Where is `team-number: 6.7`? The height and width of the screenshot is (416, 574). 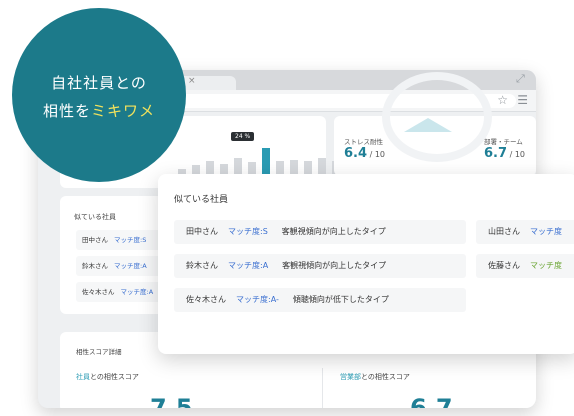
team-number: 6.7 is located at coordinates (496, 153).